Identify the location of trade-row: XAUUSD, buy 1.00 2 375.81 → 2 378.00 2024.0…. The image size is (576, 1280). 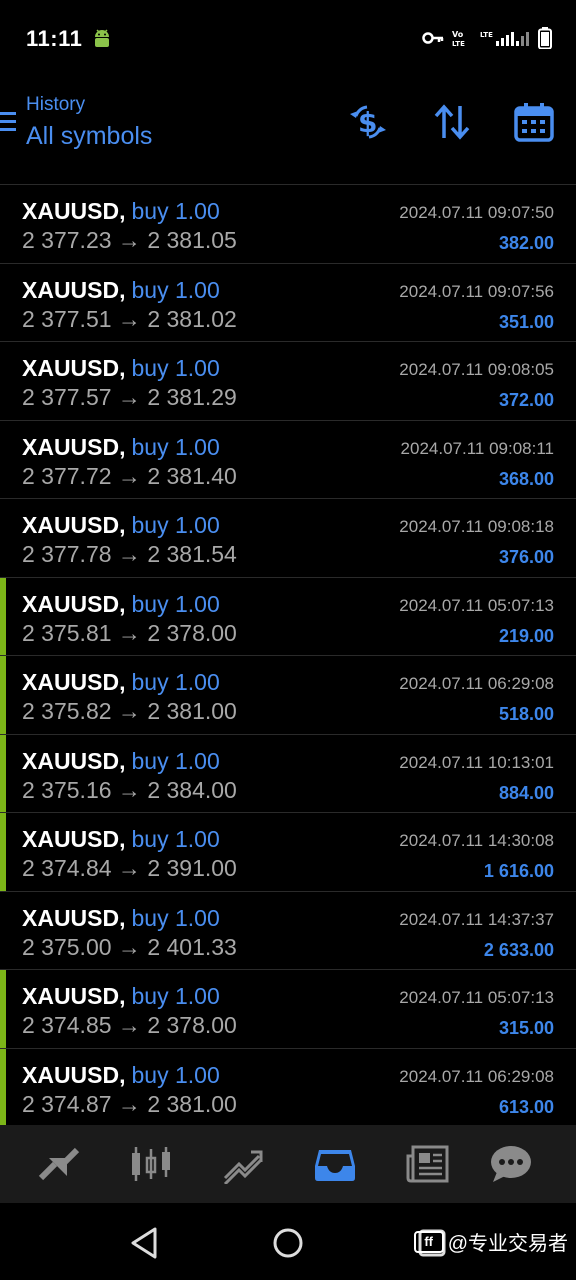
(288, 616).